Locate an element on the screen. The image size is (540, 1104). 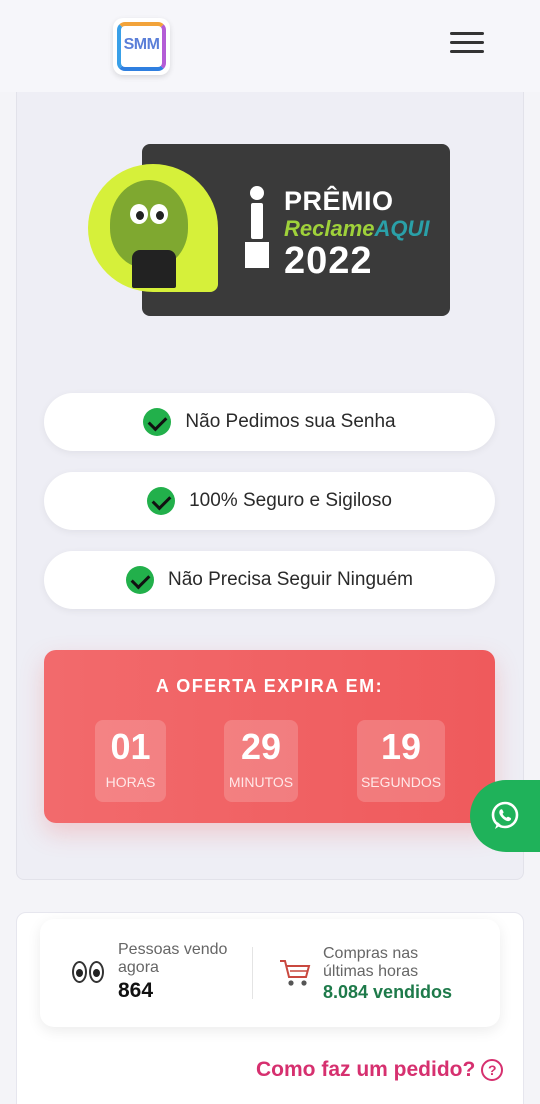
whatsapp-icon is located at coordinates (505, 815).